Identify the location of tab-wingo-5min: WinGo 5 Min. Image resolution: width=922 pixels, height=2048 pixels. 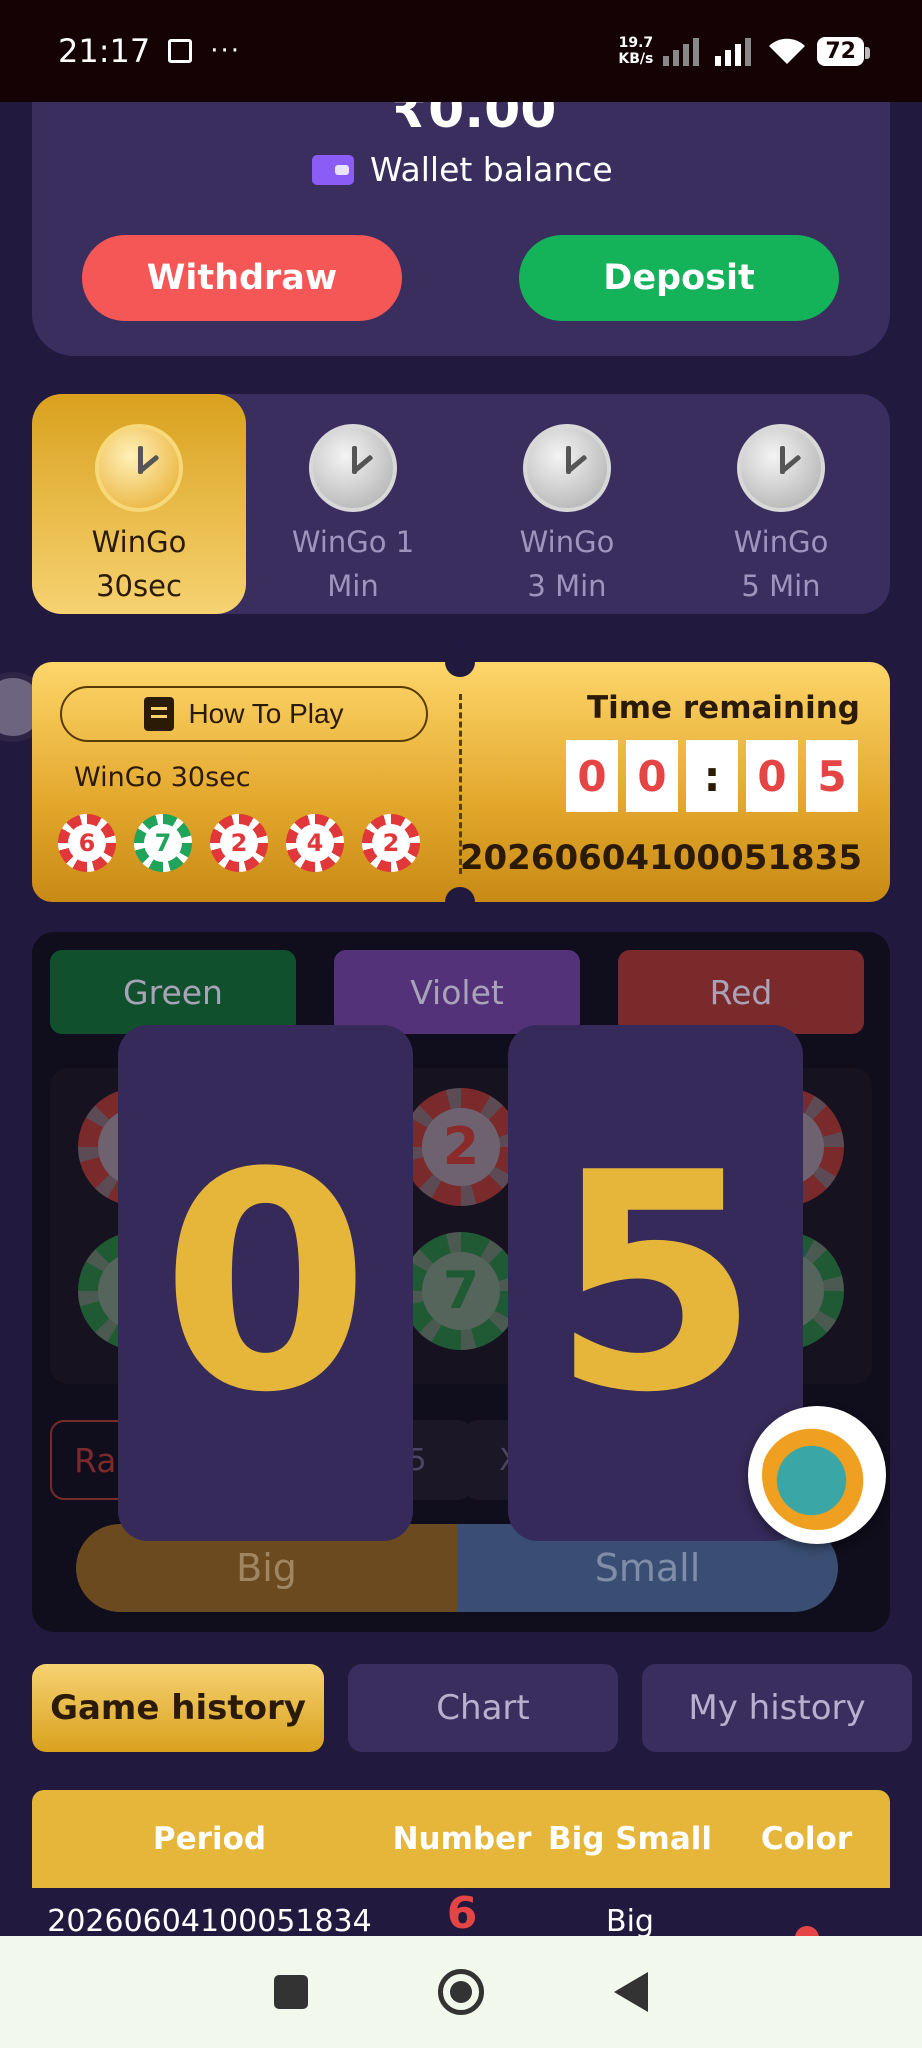
(781, 504).